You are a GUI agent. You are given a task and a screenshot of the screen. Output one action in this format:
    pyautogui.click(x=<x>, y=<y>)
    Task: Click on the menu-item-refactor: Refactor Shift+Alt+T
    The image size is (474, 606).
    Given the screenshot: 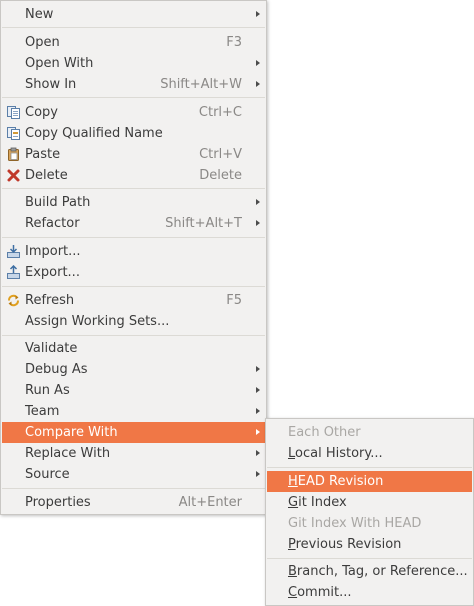 What is the action you would take?
    pyautogui.click(x=133, y=223)
    